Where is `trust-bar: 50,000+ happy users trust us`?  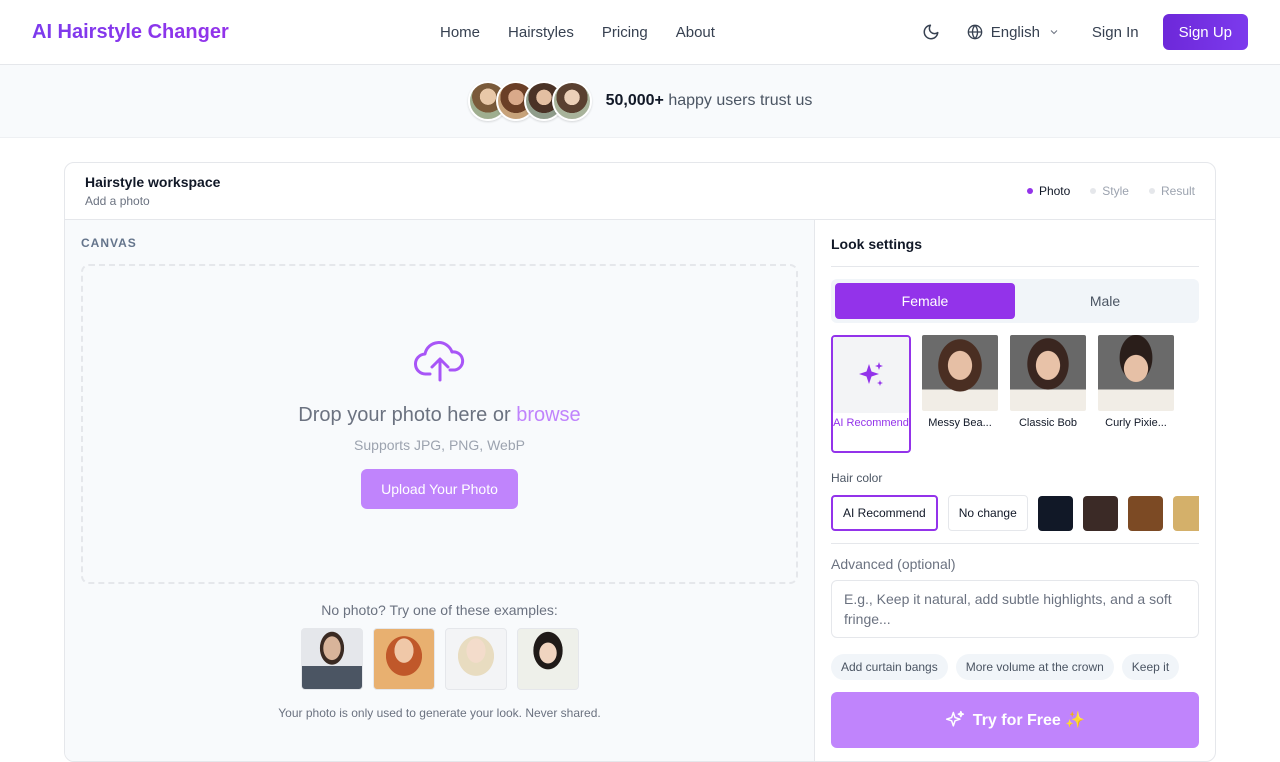 trust-bar: 50,000+ happy users trust us is located at coordinates (640, 101).